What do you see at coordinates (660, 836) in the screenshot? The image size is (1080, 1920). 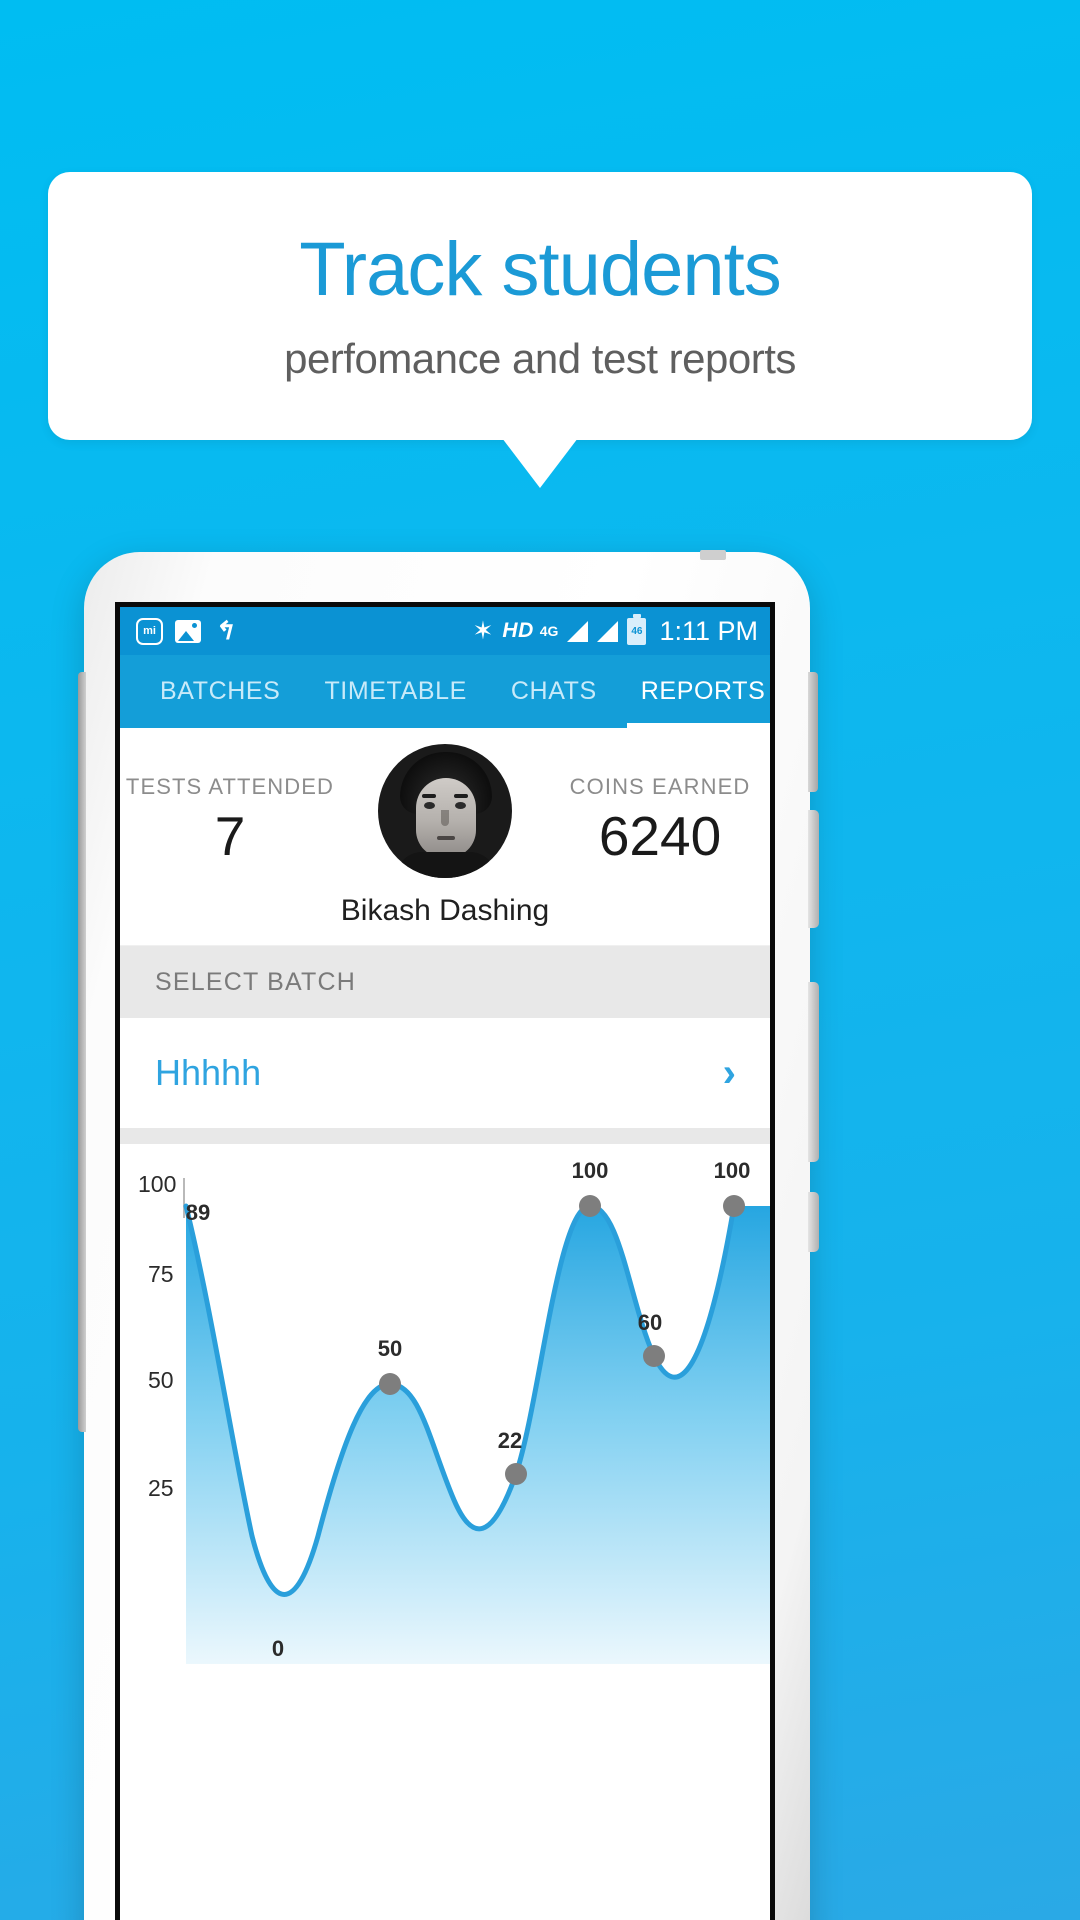 I see `coins-earned-value: 6240` at bounding box center [660, 836].